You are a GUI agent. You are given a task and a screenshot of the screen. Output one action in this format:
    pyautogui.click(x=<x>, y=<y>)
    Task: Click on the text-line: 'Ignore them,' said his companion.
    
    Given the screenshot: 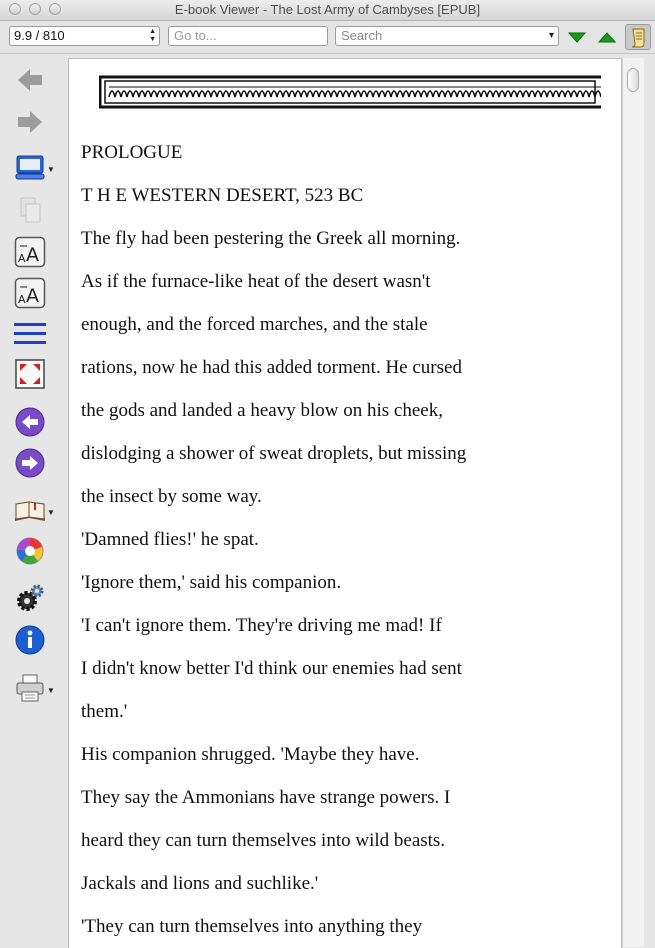 What is the action you would take?
    pyautogui.click(x=211, y=582)
    